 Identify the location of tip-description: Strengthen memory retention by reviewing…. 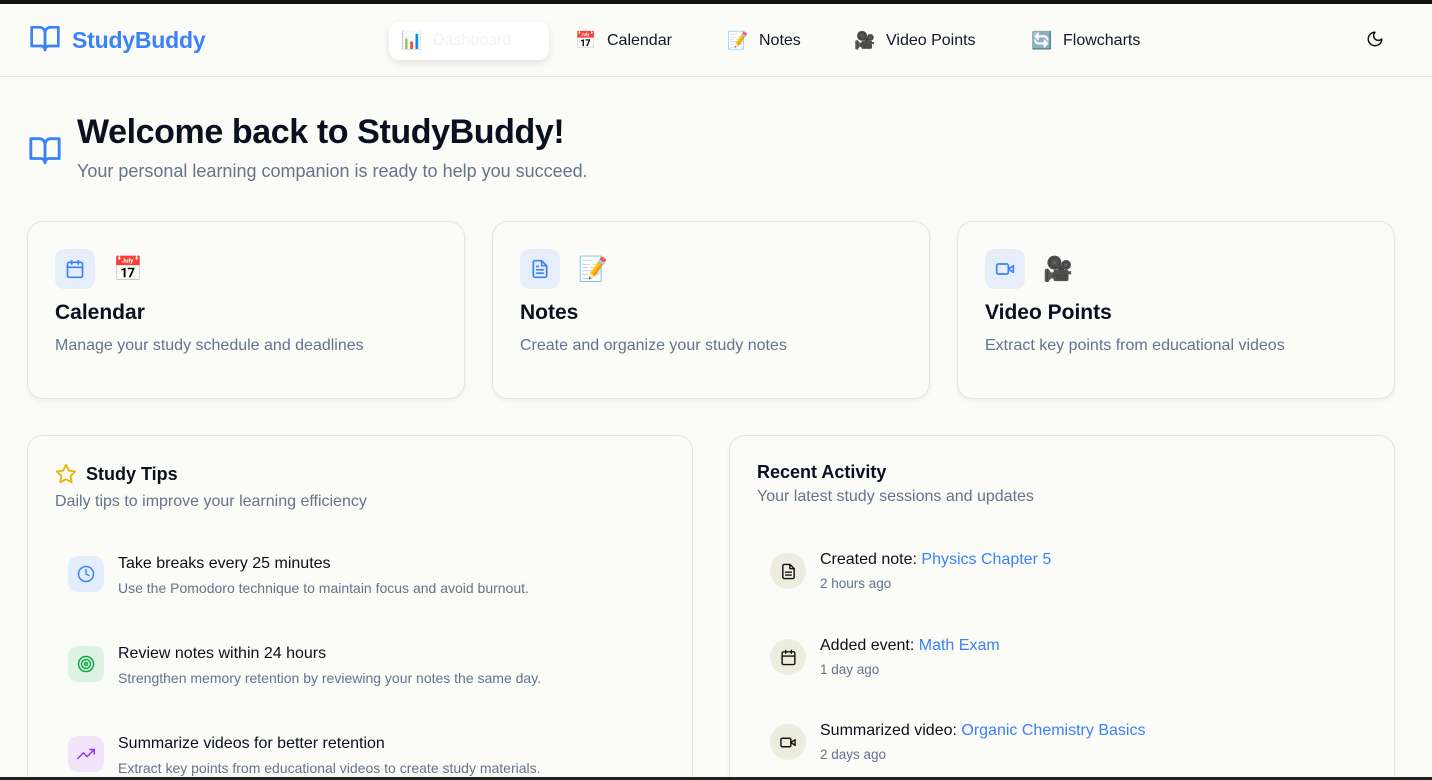
(330, 678).